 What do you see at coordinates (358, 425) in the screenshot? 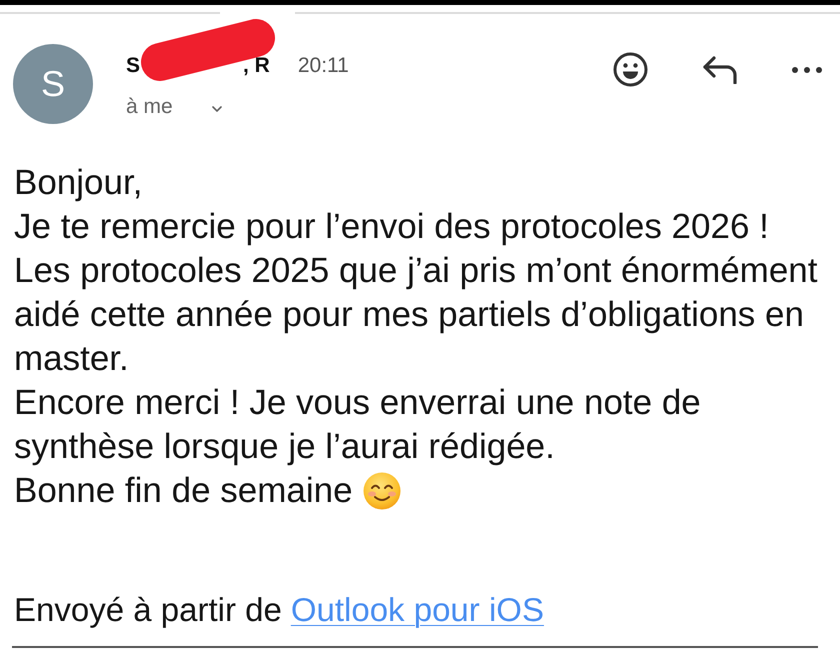
I see `message-paragraph: Encore merci ! Je vous enverrai une note de synthèse lorsque je l’aurai rédigée.` at bounding box center [358, 425].